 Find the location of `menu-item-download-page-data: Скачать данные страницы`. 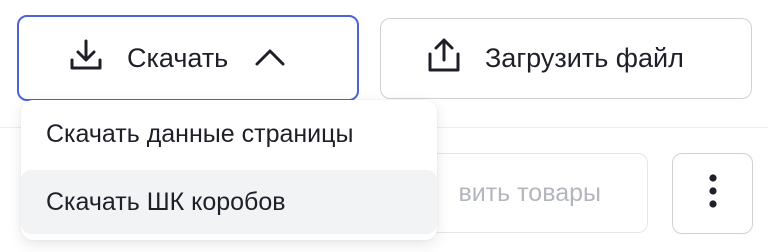

menu-item-download-page-data: Скачать данные страницы is located at coordinates (229, 134).